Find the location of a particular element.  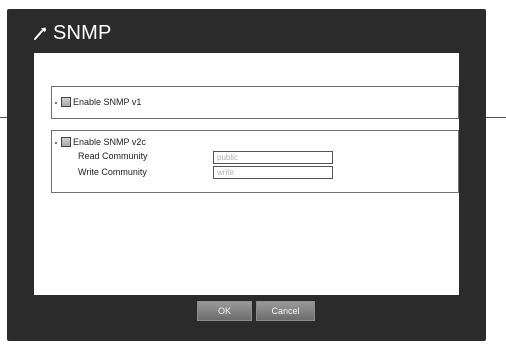

read-community-input: public is located at coordinates (273, 157).